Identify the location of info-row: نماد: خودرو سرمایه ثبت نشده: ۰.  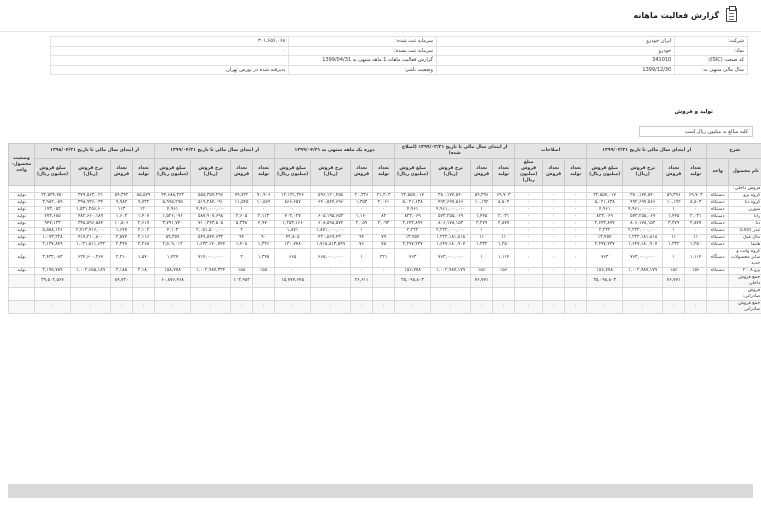
(398, 50).